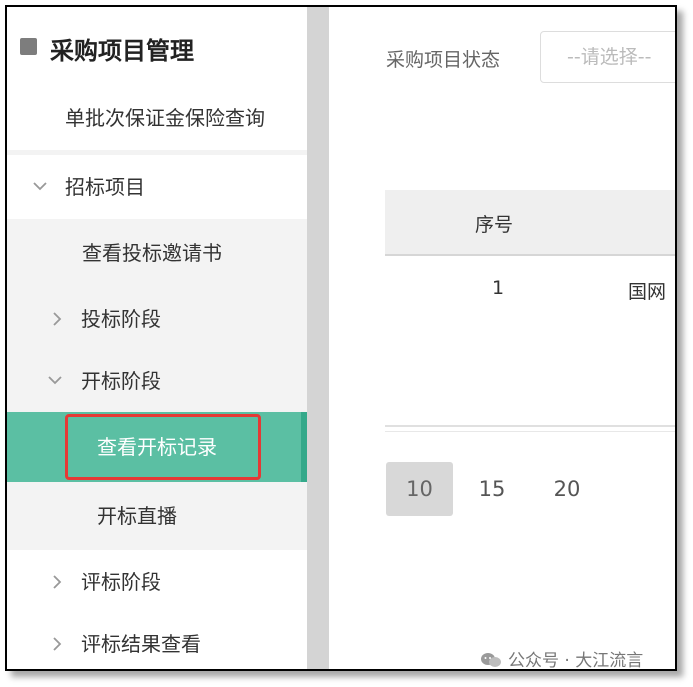  What do you see at coordinates (141, 644) in the screenshot?
I see `sidebar-item-label: 评标结果查看` at bounding box center [141, 644].